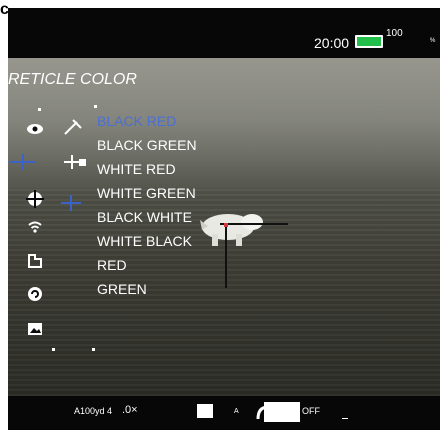  I want to click on option-black-green: BLACK GREEN, so click(147, 145).